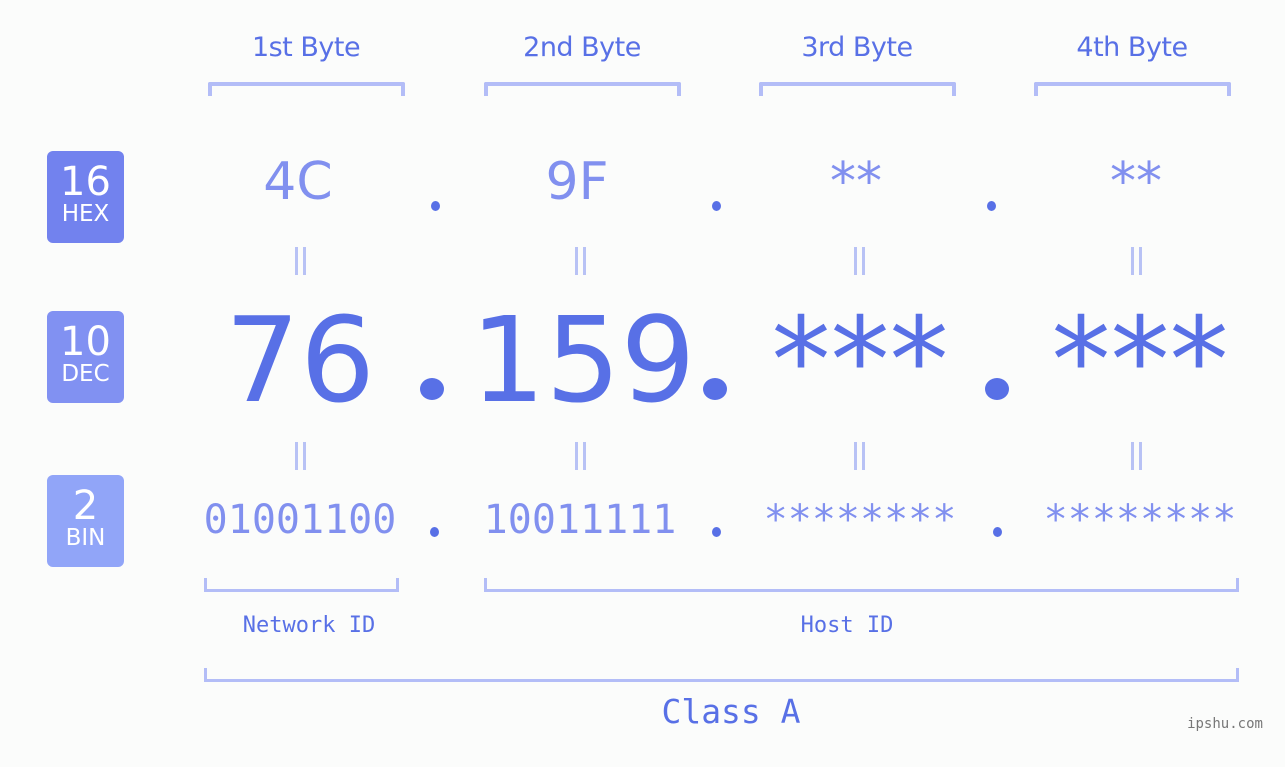  I want to click on byte-header-2: 2nd Byte, so click(582, 47).